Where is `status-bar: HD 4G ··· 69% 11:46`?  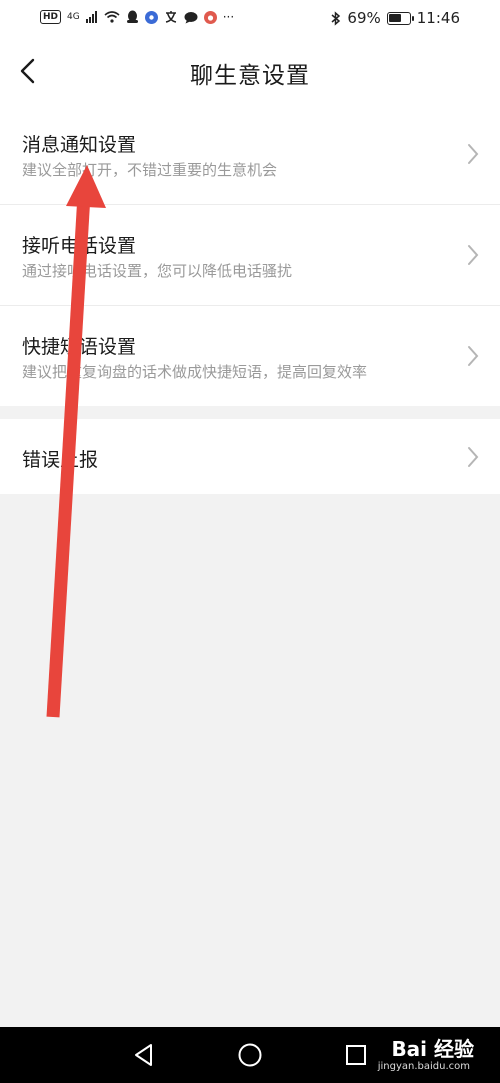 status-bar: HD 4G ··· 69% 11:46 is located at coordinates (250, 19).